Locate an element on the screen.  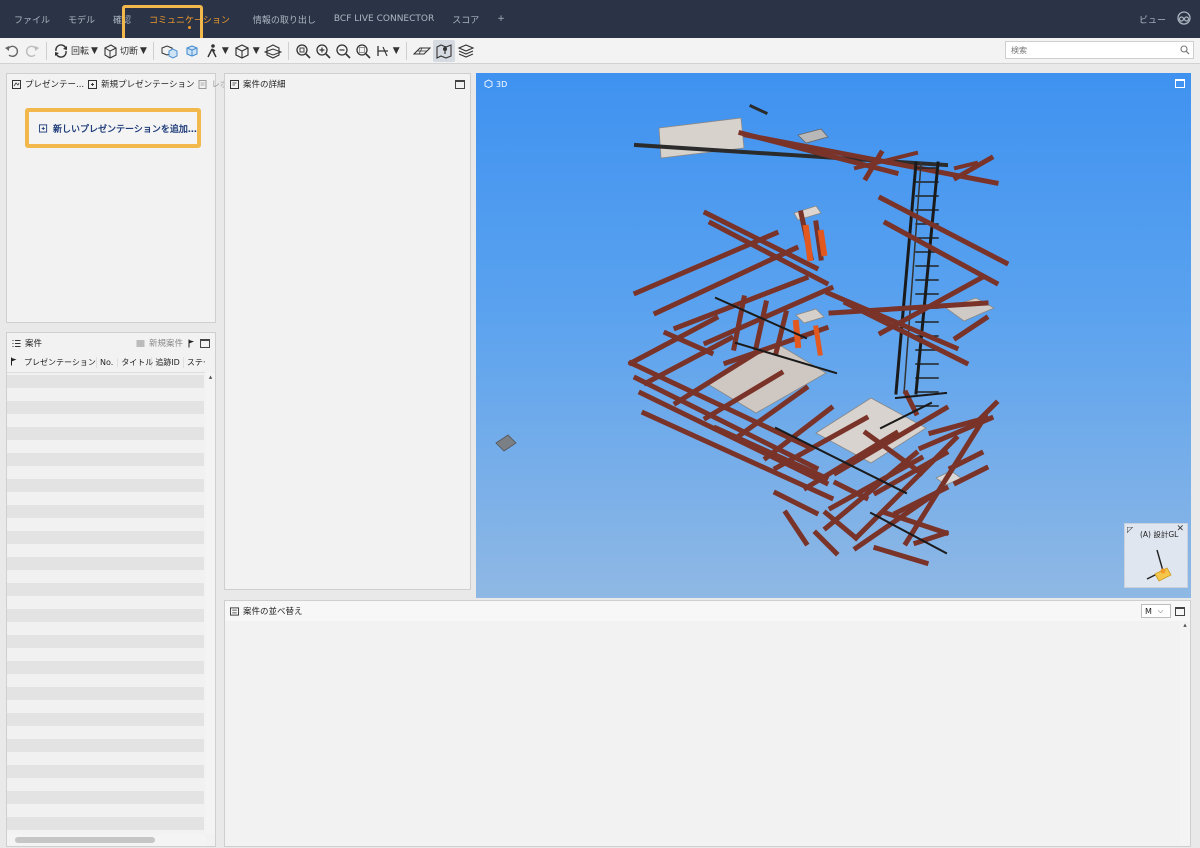
new-issue-button: 新規案件 is located at coordinates (166, 343).